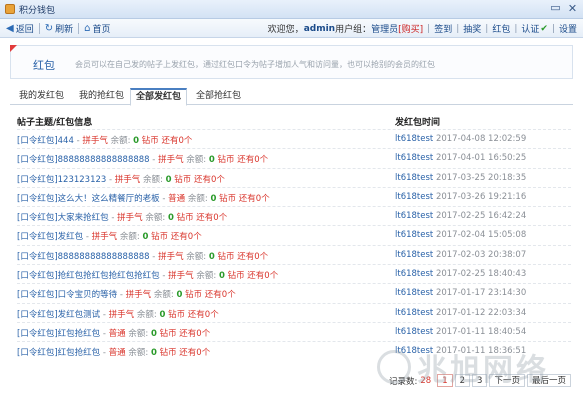 The width and height of the screenshot is (583, 400). Describe the element at coordinates (121, 179) in the screenshot. I see `row-info: [口令红包]123123123 - 拼手气 余额: 0 钻币 还有0个` at that location.